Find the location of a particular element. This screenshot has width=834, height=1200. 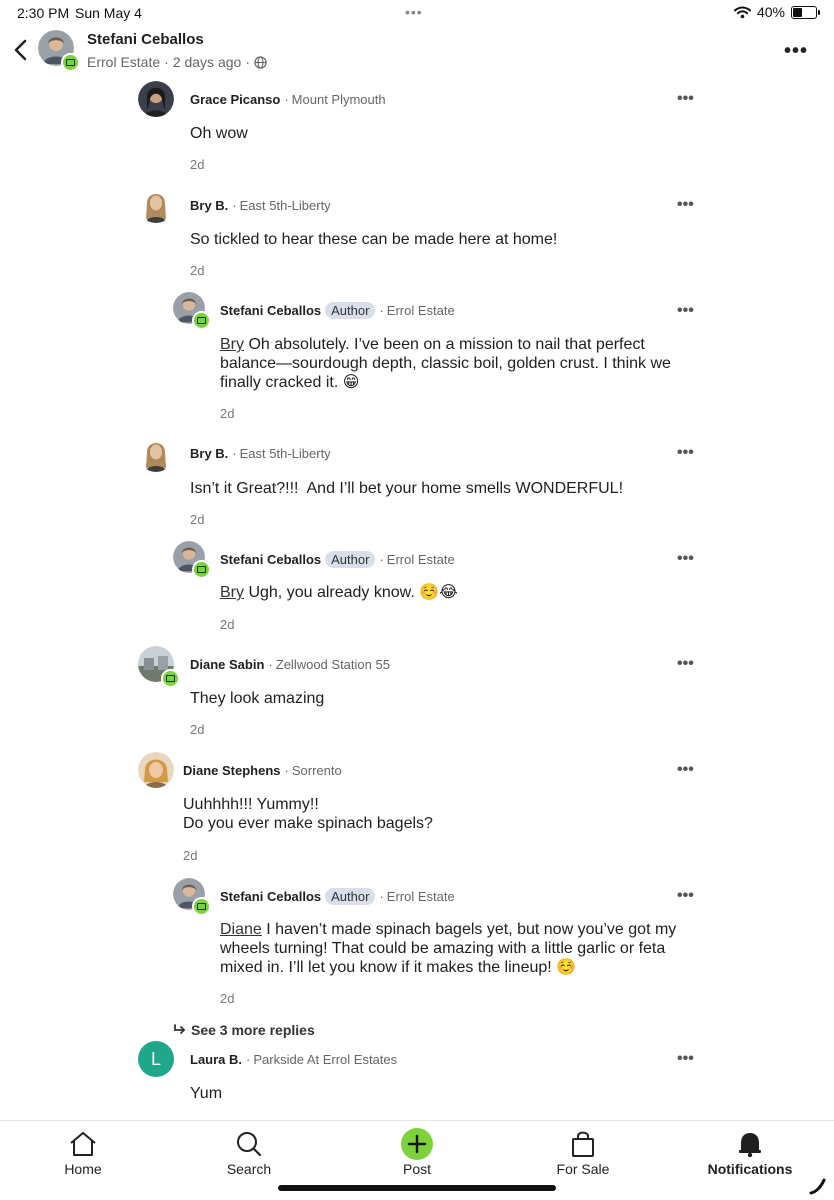

commenter-avatar: L is located at coordinates (156, 1059).